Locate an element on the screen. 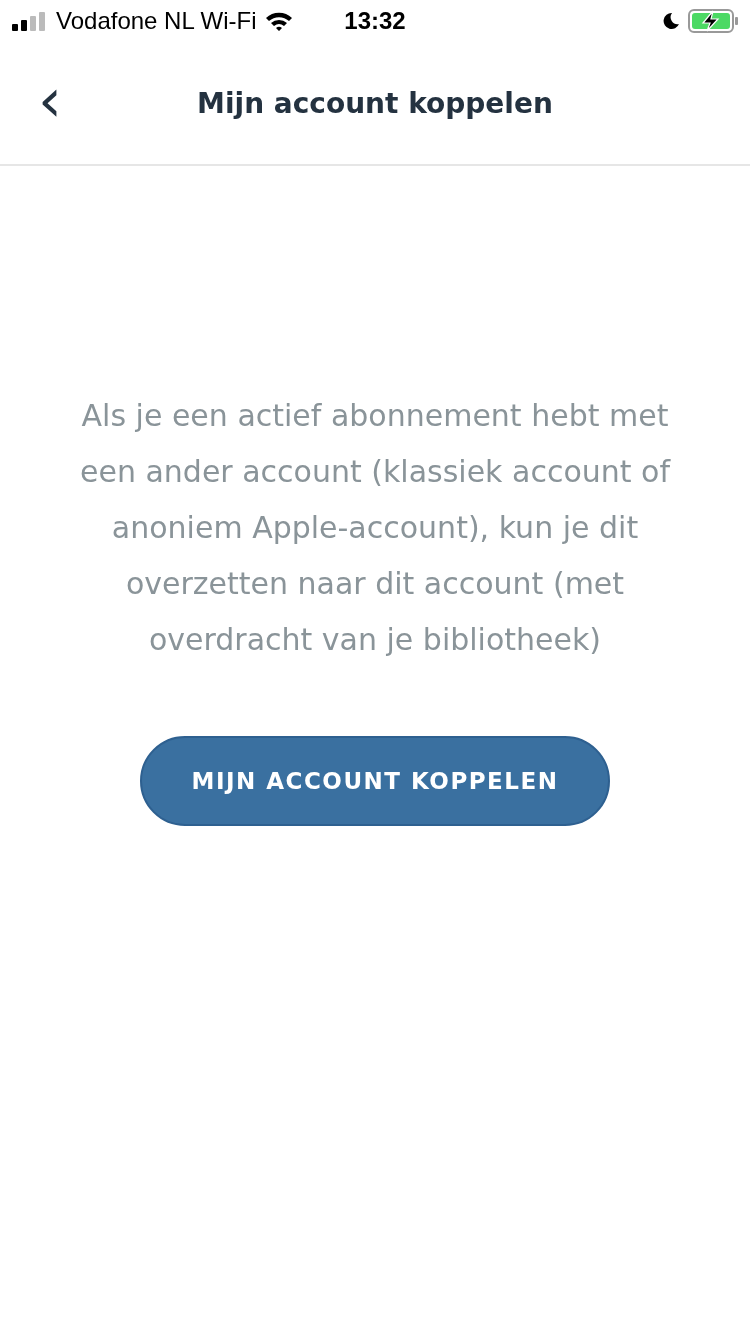 This screenshot has width=750, height=1334. link-account-button: MIJN ACCOUNT KOPPELEN is located at coordinates (375, 781).